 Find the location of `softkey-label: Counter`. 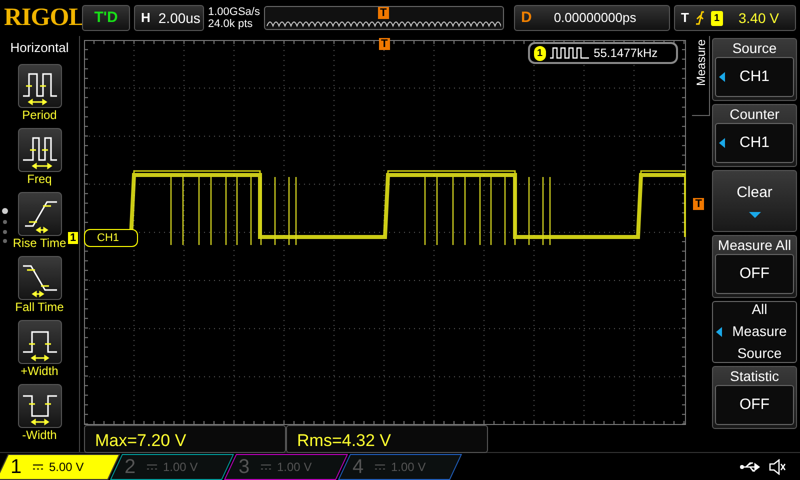

softkey-label: Counter is located at coordinates (755, 114).